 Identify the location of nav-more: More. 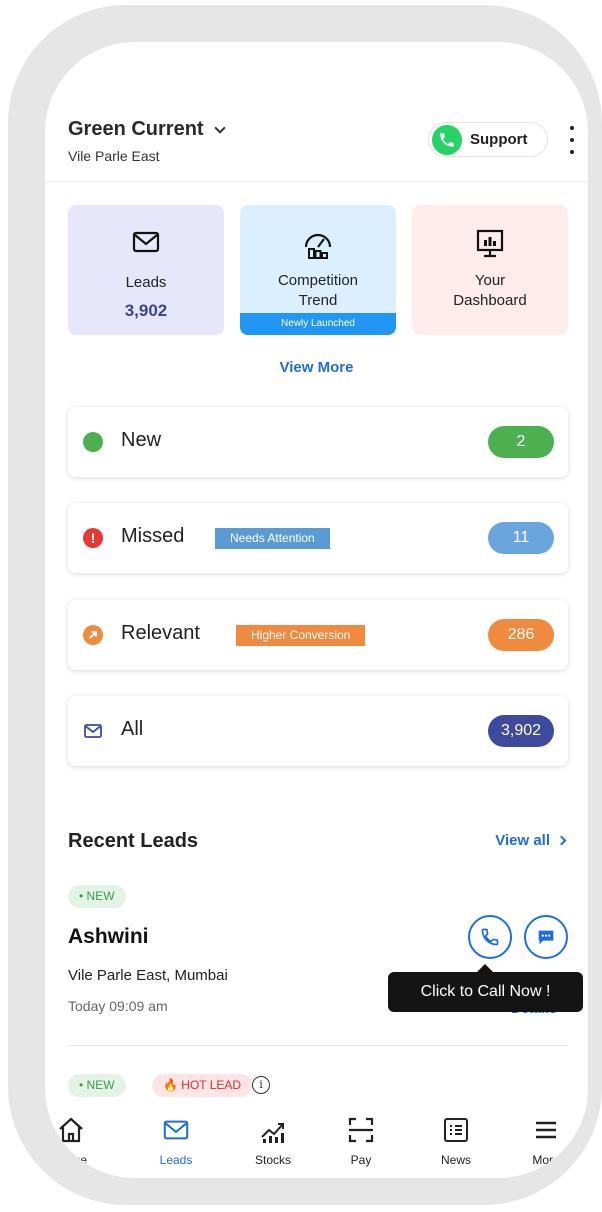
(546, 1140).